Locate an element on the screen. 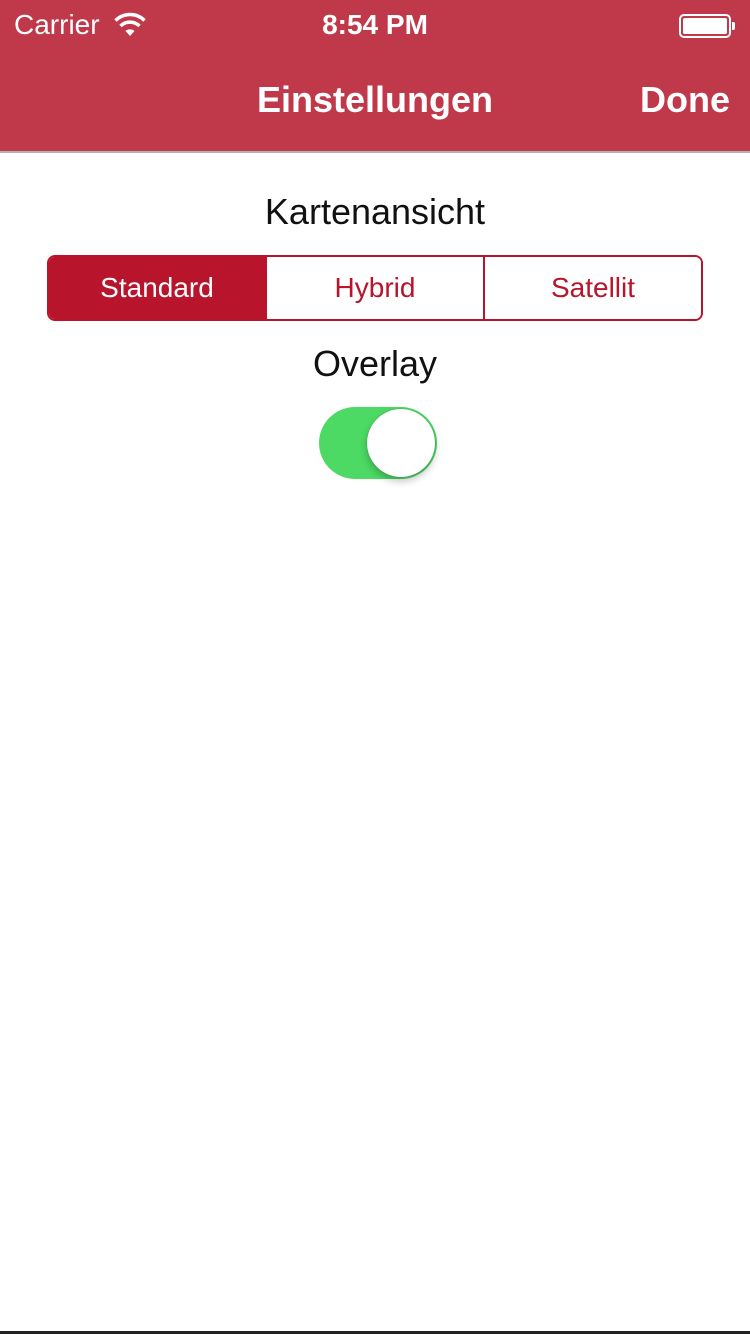 The width and height of the screenshot is (750, 1334). done-button: Done is located at coordinates (685, 100).